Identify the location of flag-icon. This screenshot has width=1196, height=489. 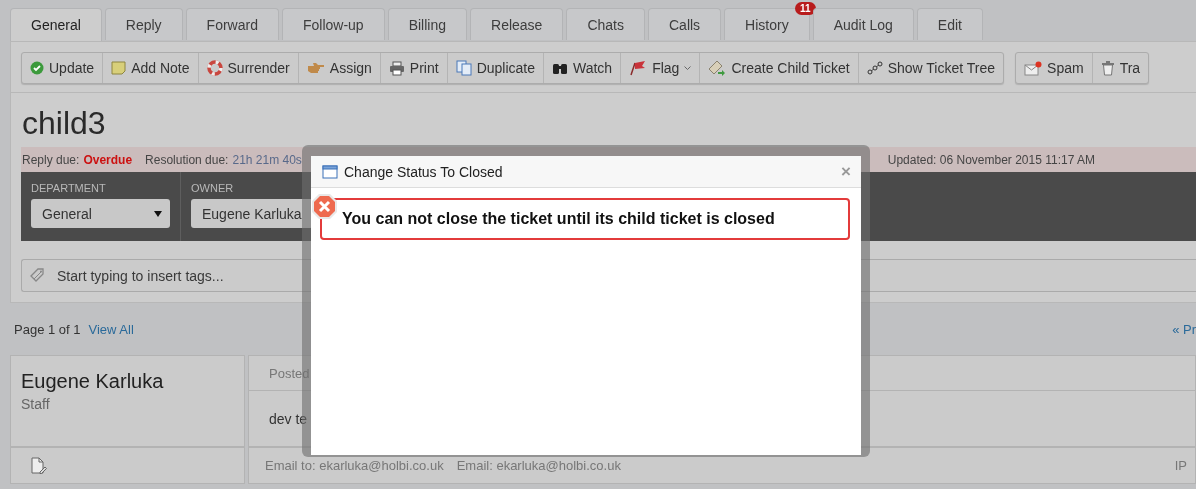
(638, 68).